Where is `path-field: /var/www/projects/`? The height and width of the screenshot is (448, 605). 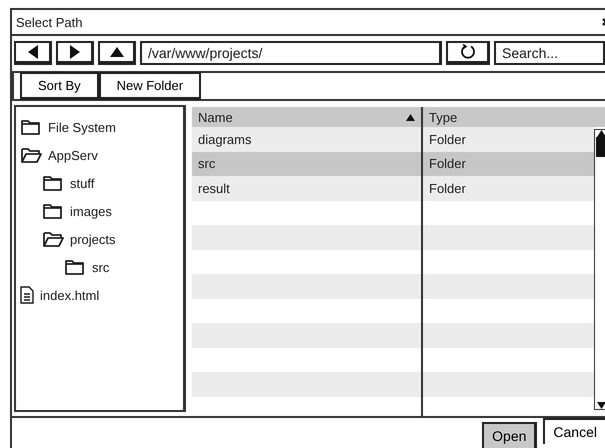 path-field: /var/www/projects/ is located at coordinates (291, 53).